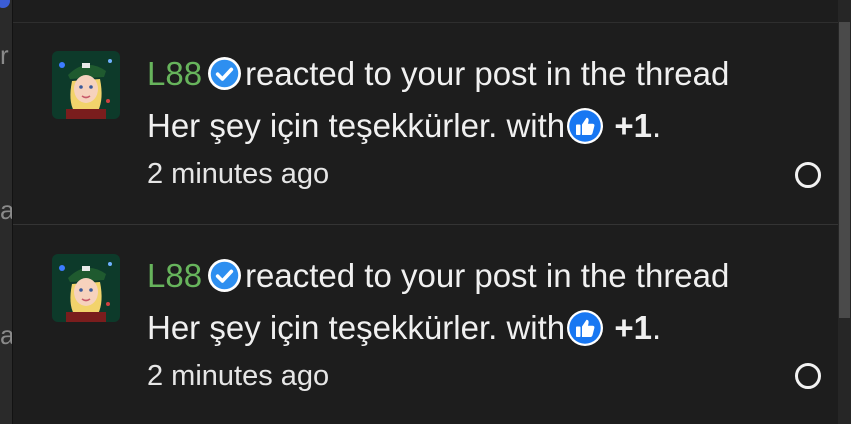  I want to click on background-text-fragment: r, so click(4, 55).